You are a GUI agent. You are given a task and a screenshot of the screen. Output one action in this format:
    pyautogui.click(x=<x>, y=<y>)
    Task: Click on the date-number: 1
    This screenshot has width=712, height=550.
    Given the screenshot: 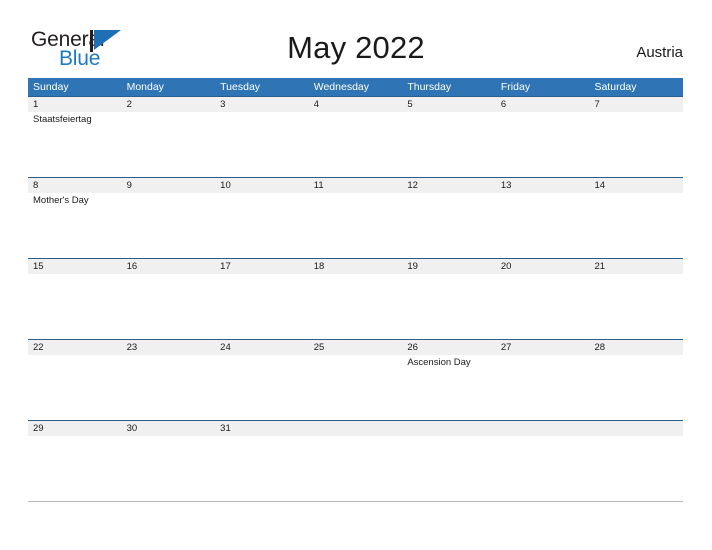 What is the action you would take?
    pyautogui.click(x=75, y=104)
    